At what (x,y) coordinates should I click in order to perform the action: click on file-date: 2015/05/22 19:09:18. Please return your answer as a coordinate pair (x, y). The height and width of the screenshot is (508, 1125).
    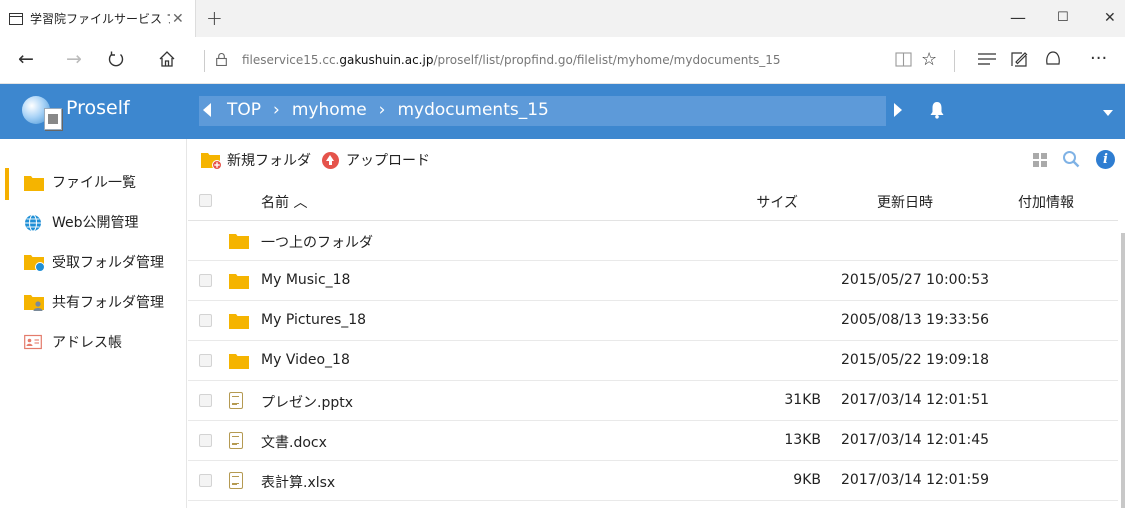
    Looking at the image, I should click on (915, 360).